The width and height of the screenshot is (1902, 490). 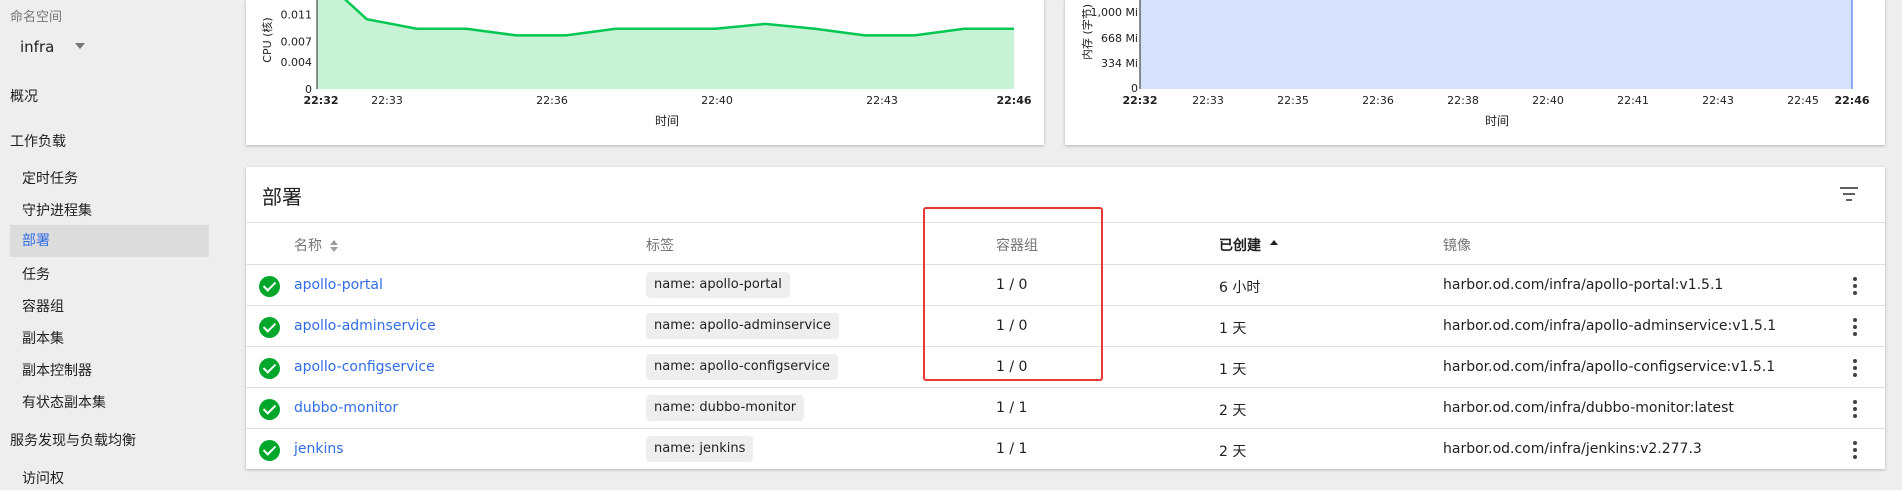 What do you see at coordinates (36, 274) in the screenshot?
I see `nav-jobs: 任务` at bounding box center [36, 274].